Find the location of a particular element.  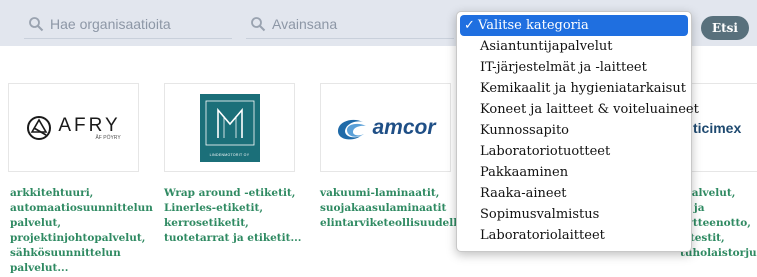

checkmark-icon: ✓ is located at coordinates (469, 25).